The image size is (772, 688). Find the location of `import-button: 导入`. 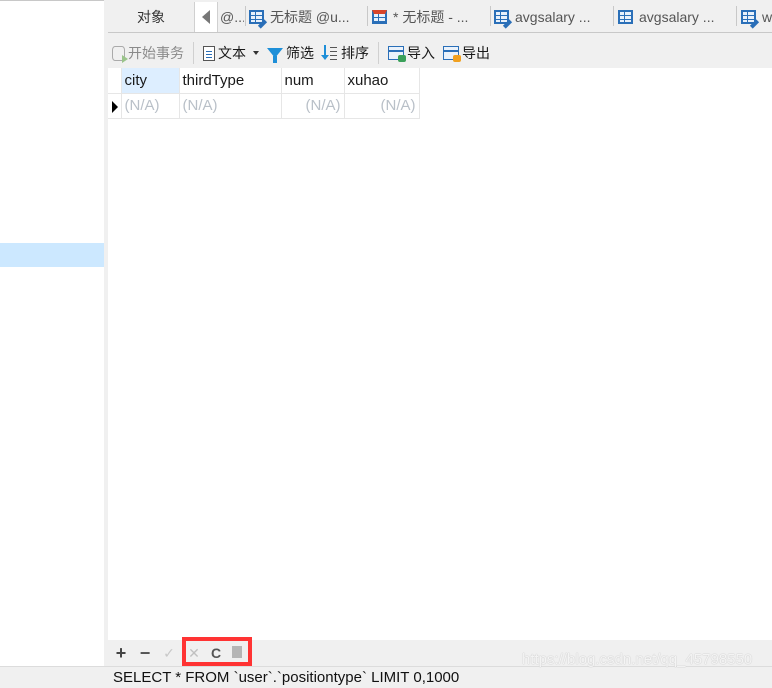

import-button: 导入 is located at coordinates (411, 53).